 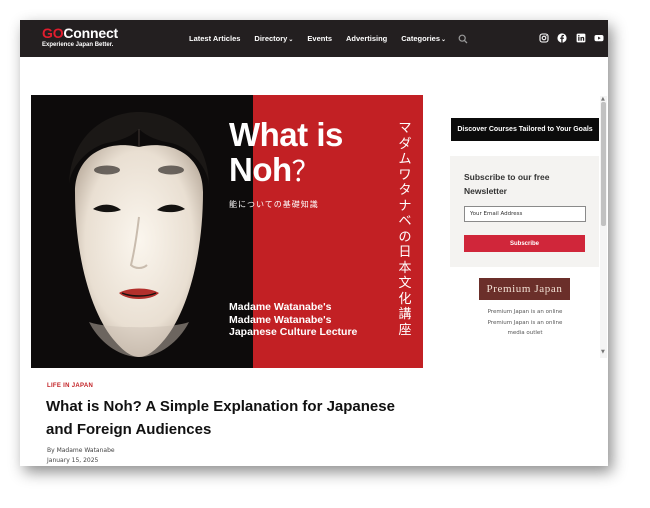 I want to click on newsletter-heading: Subscribe to our free Newsletter, so click(x=507, y=184).